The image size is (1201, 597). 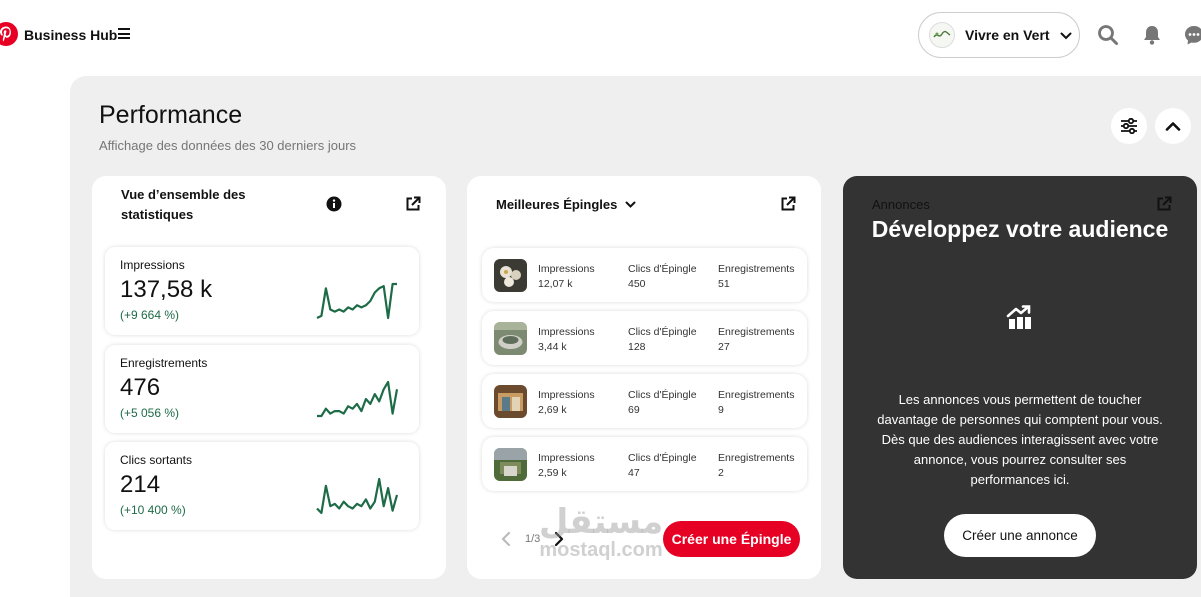 What do you see at coordinates (1007, 35) in the screenshot?
I see `account-name: Vivre en Vert` at bounding box center [1007, 35].